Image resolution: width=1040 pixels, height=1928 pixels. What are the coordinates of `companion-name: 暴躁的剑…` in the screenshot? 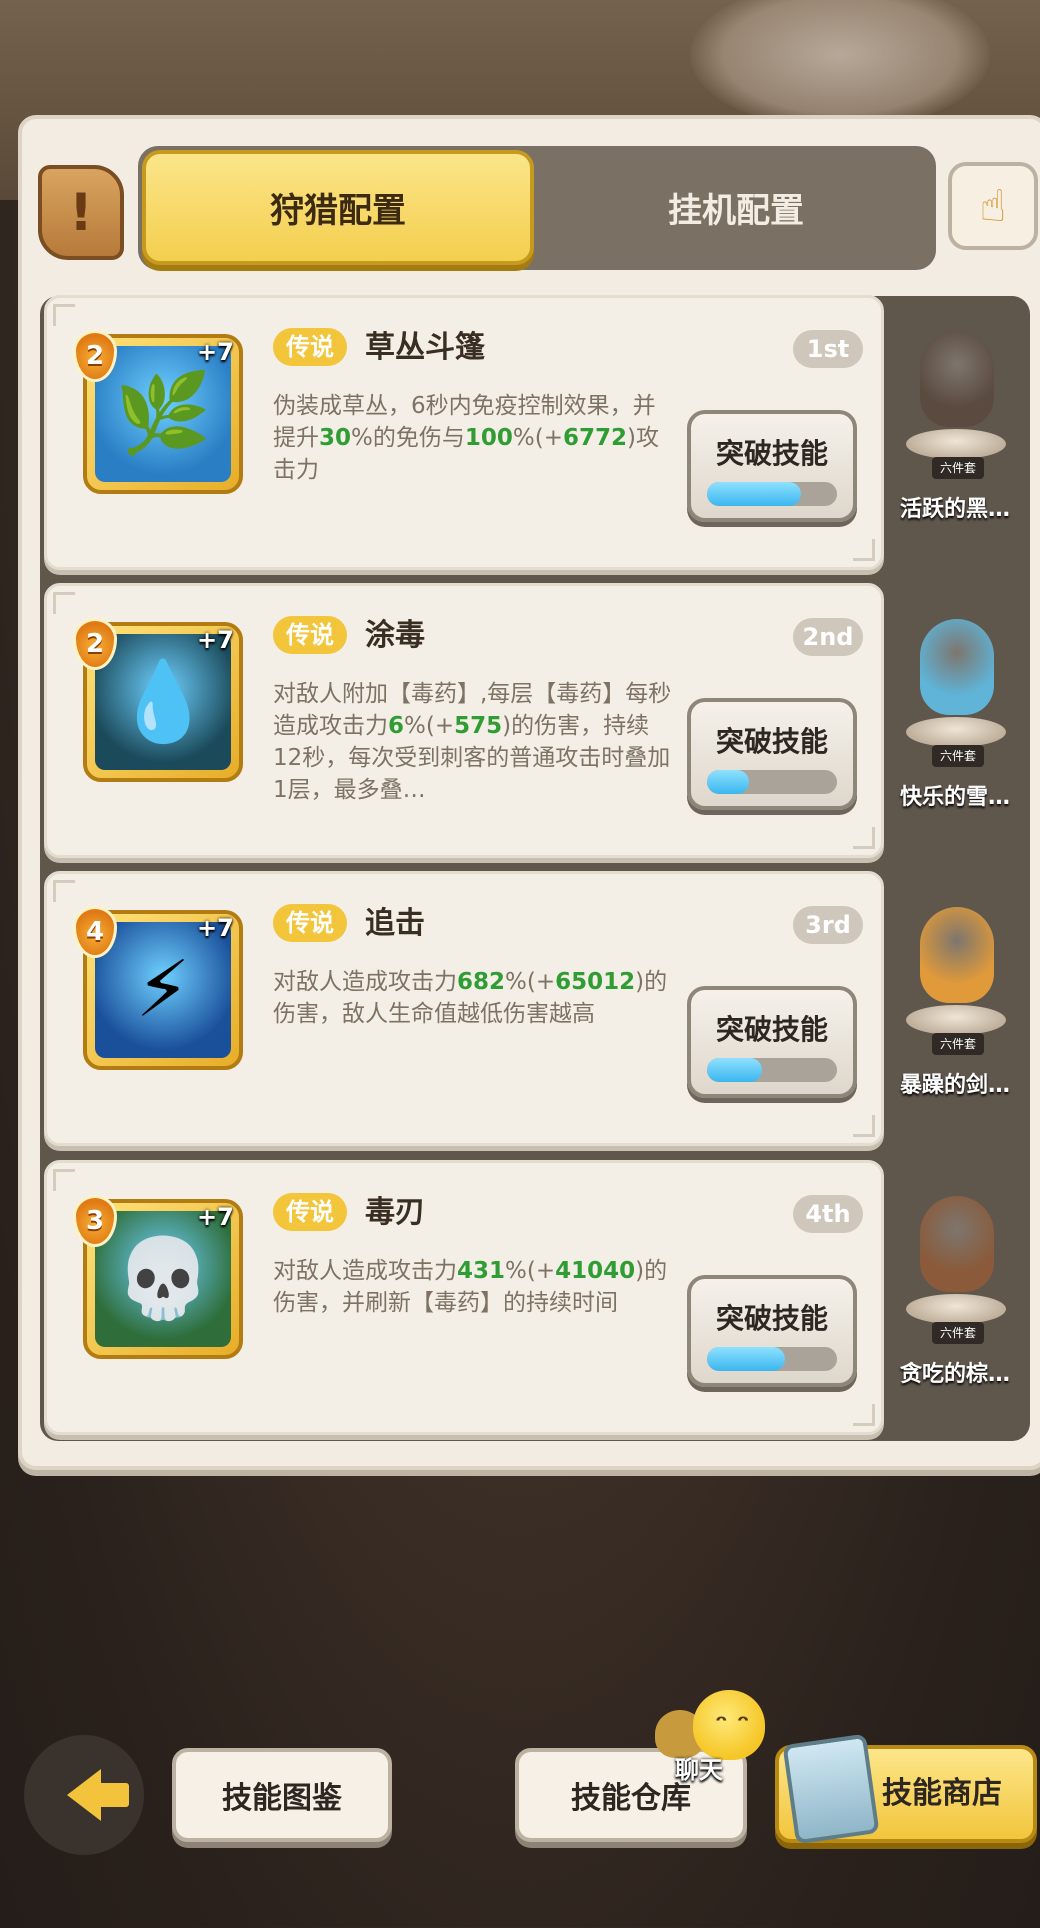 It's located at (954, 1085).